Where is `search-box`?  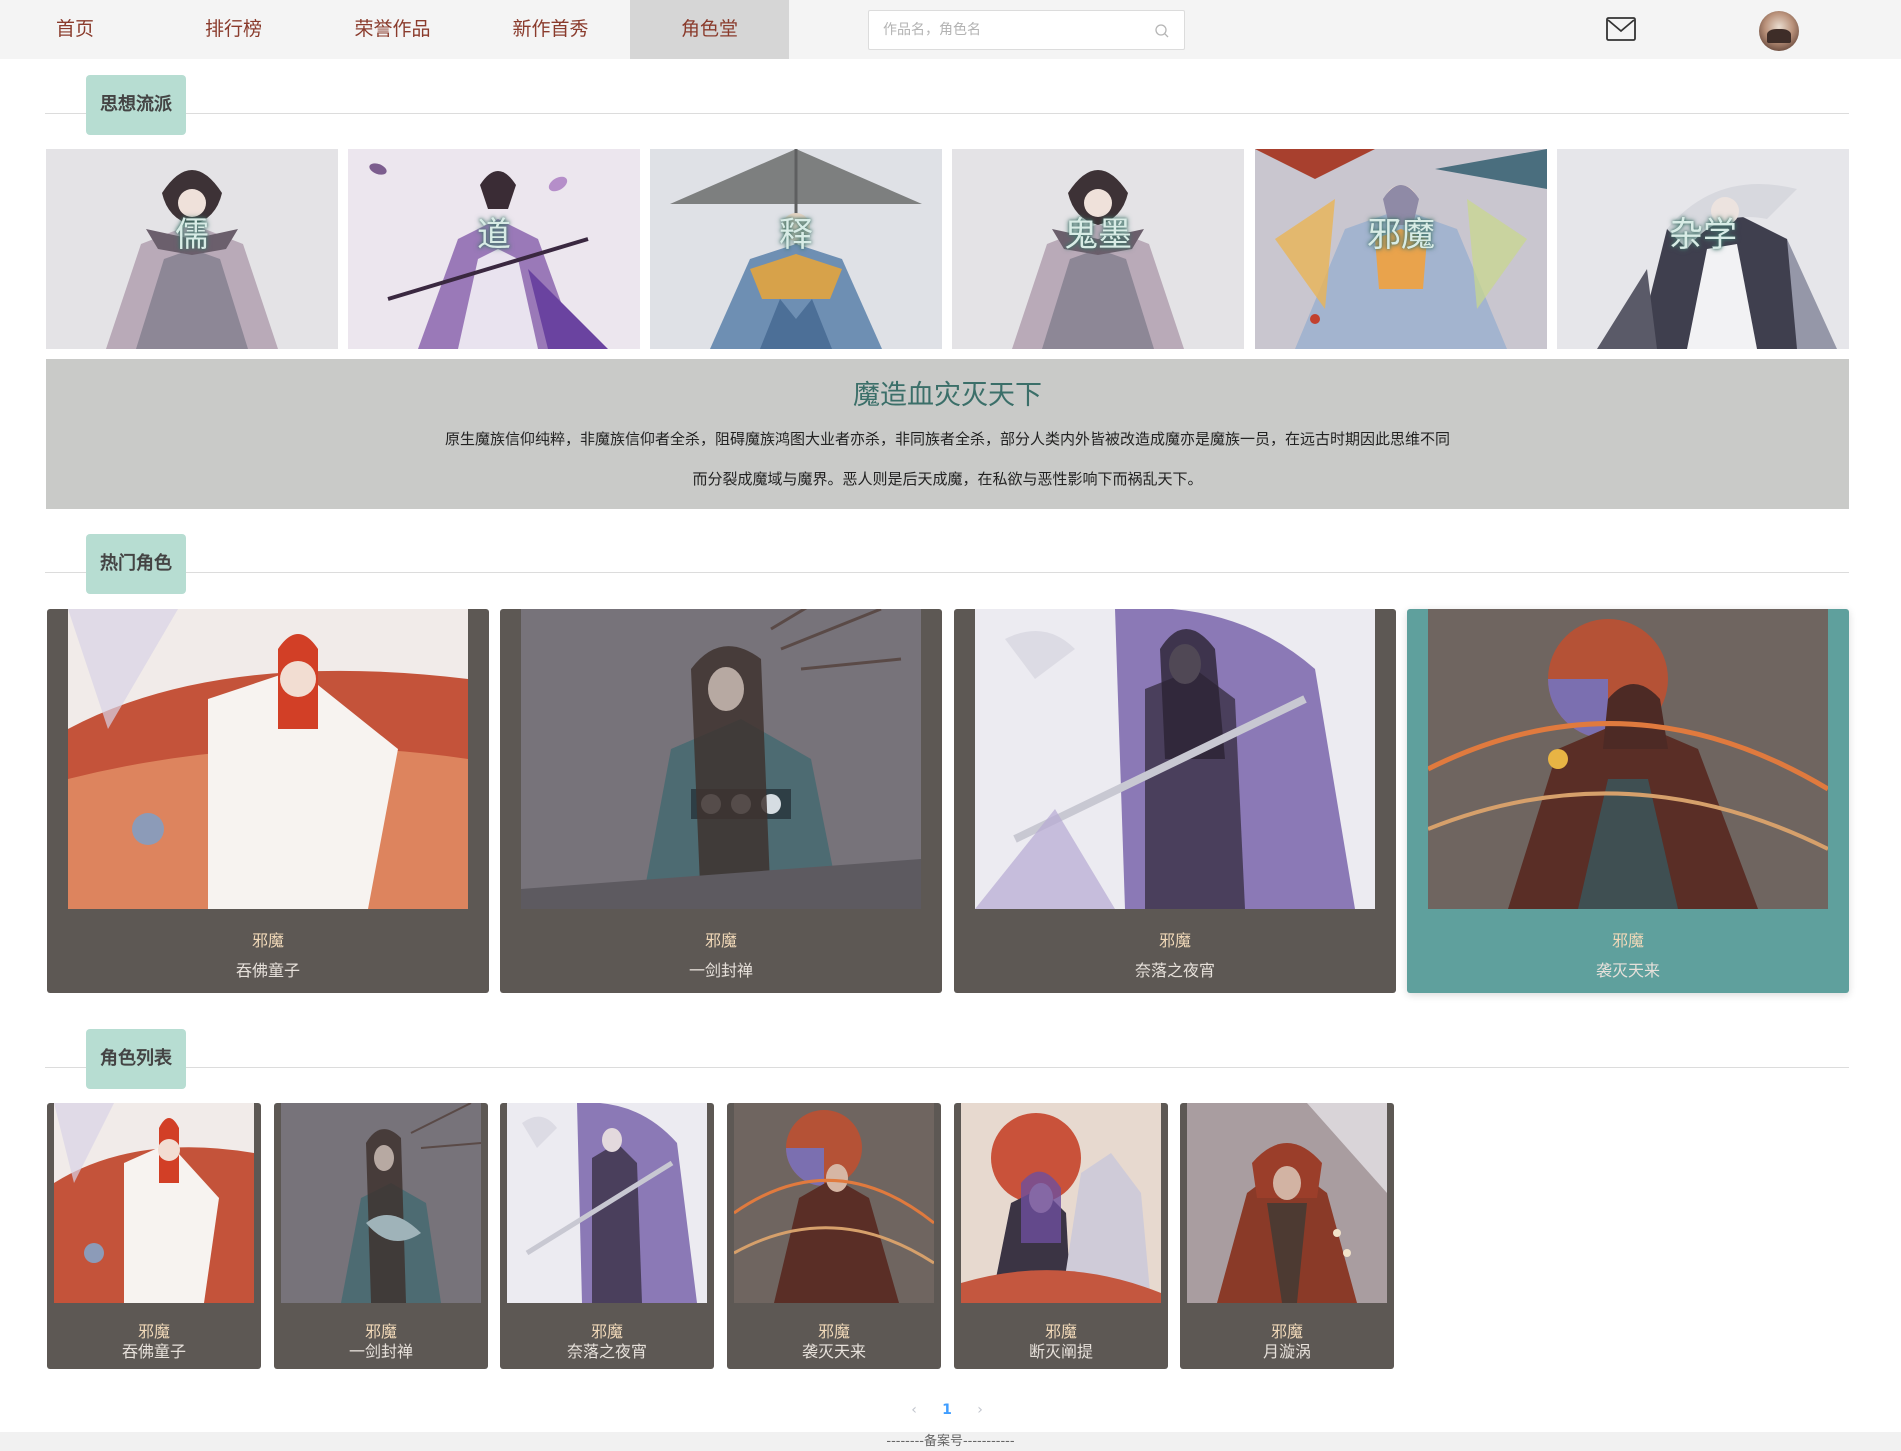 search-box is located at coordinates (1026, 30).